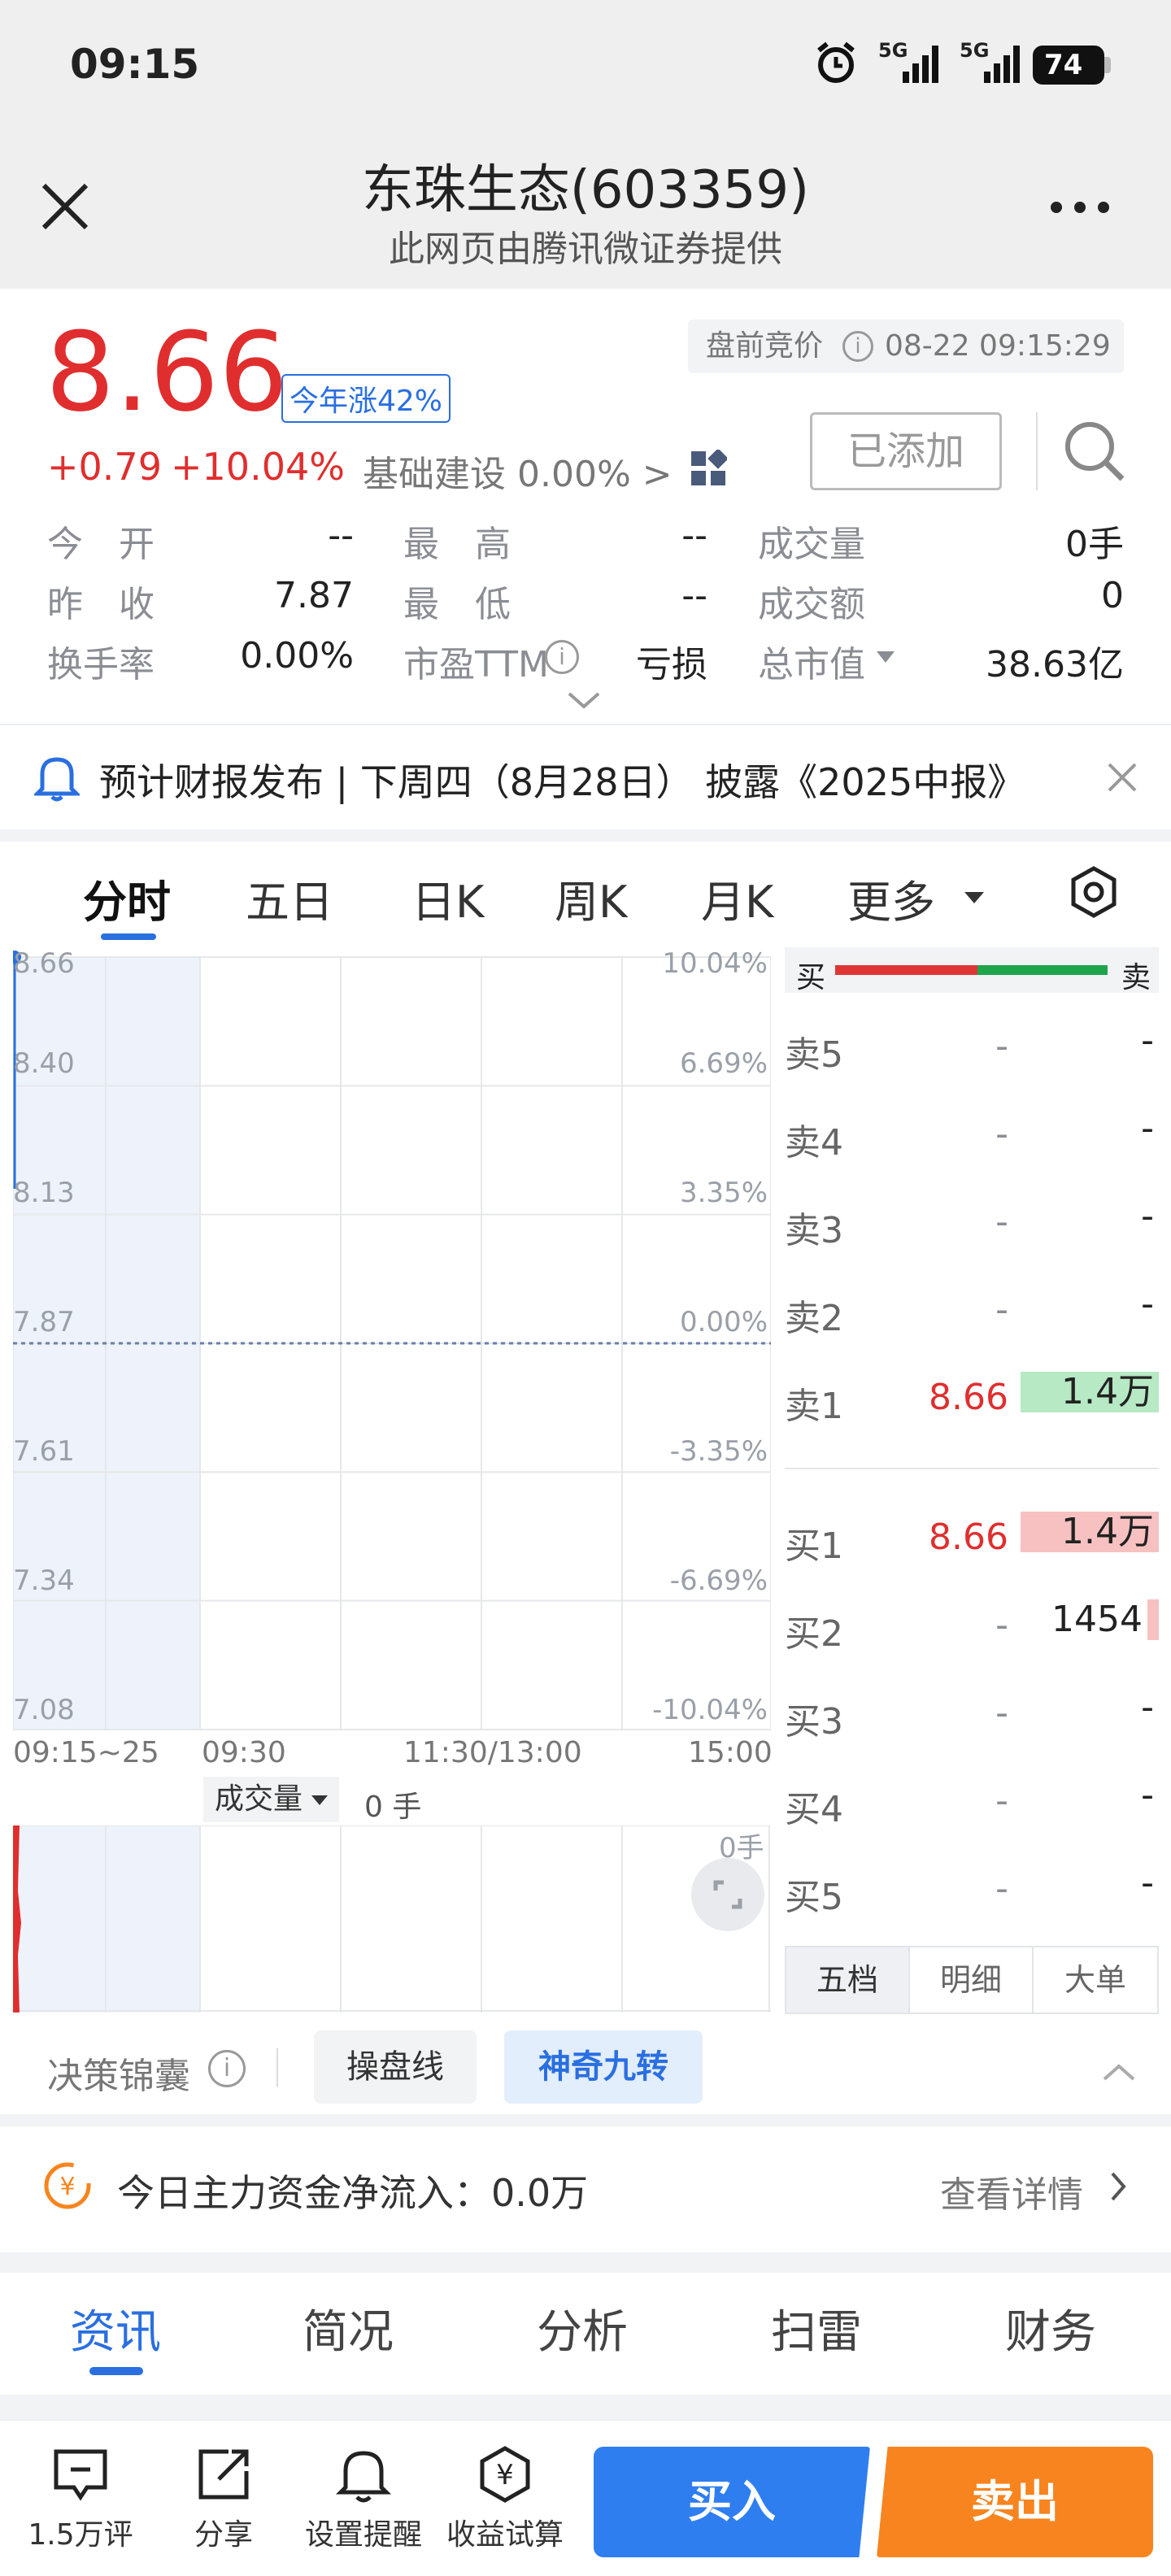  I want to click on earnings-notice: 预计财报发布 | 下周四（8月28日） 披露《2025中报》, so click(585, 777).